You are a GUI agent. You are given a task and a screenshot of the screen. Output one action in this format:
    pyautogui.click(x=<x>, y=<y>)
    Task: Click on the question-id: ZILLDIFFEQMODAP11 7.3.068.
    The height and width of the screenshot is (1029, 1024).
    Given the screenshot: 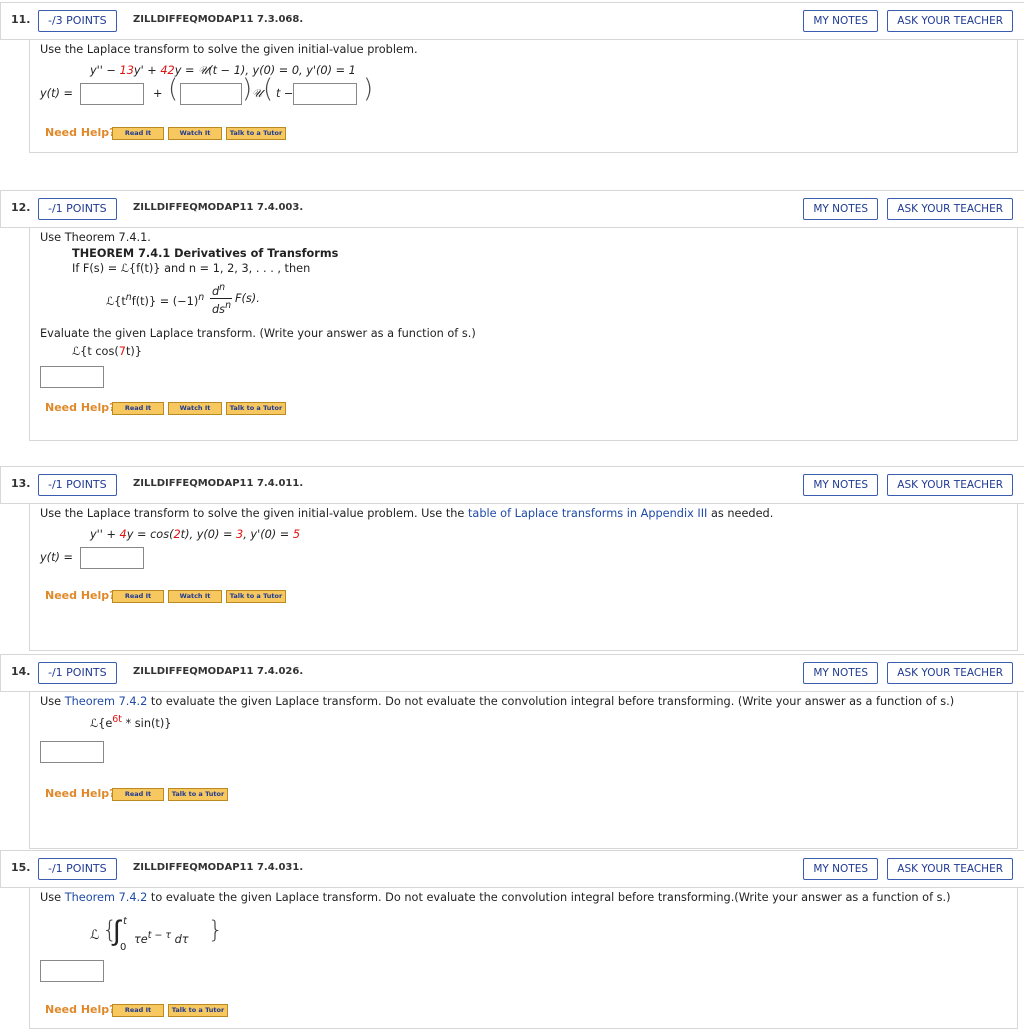 What is the action you would take?
    pyautogui.click(x=218, y=19)
    